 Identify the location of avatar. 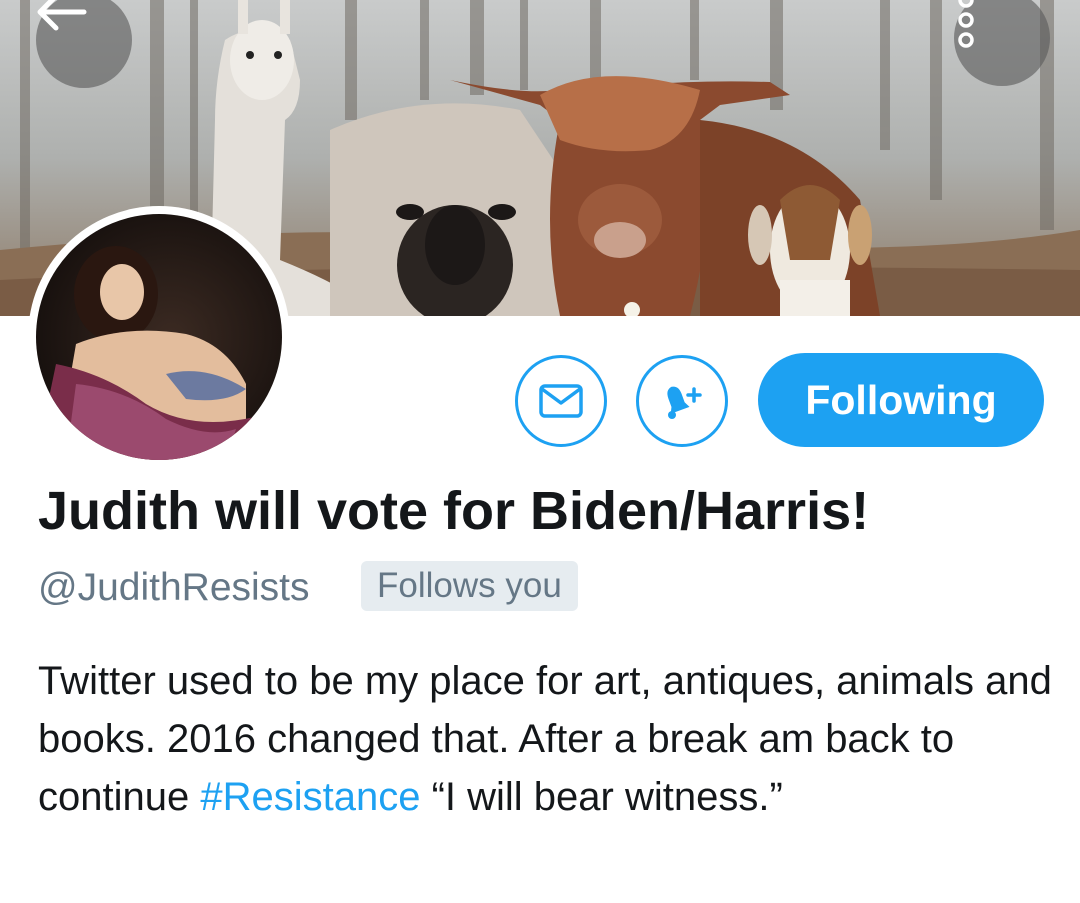
(159, 337).